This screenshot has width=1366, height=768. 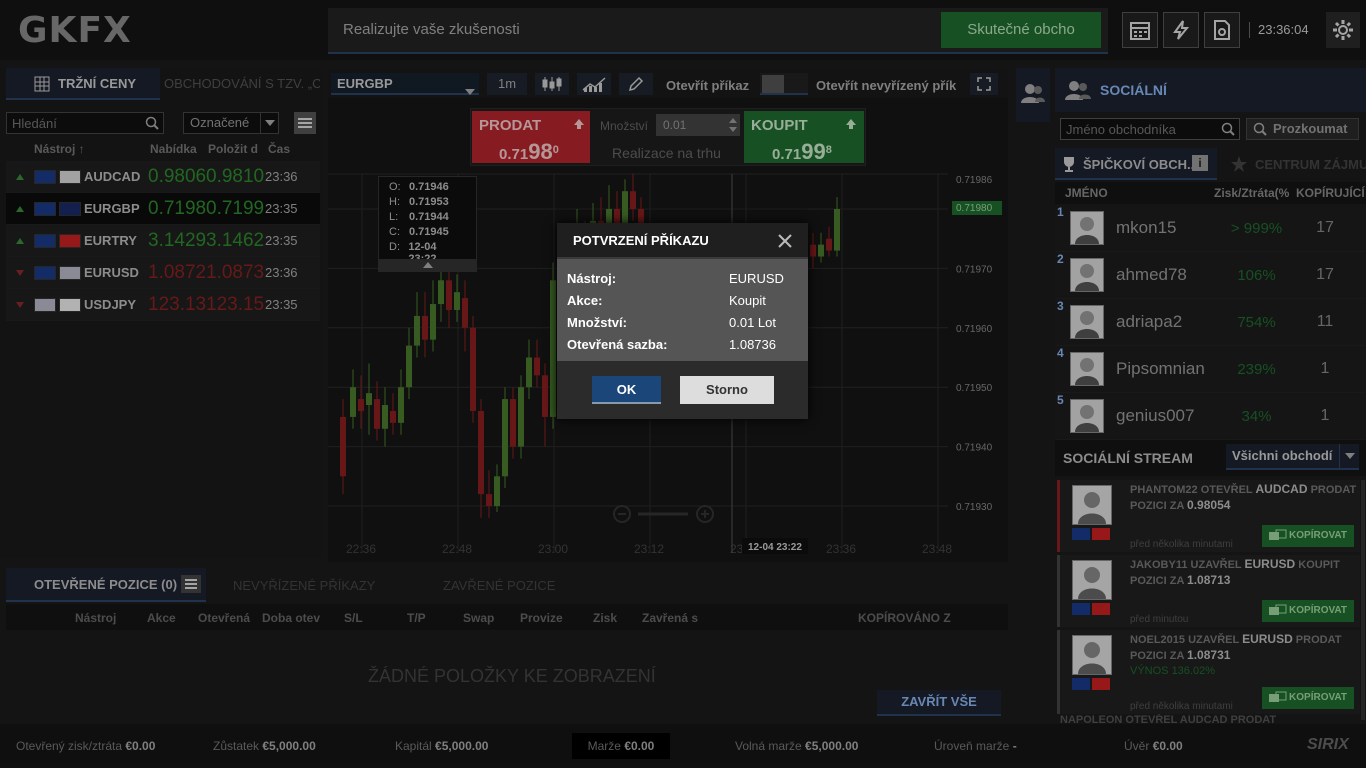 What do you see at coordinates (752, 322) in the screenshot?
I see `detail-value: 0.01 Lot` at bounding box center [752, 322].